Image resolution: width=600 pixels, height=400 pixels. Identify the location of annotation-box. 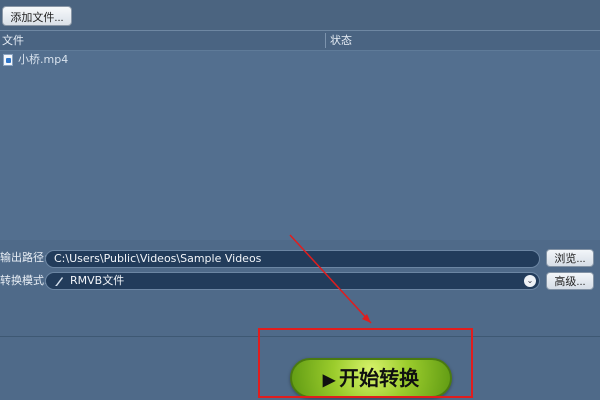
(365, 363).